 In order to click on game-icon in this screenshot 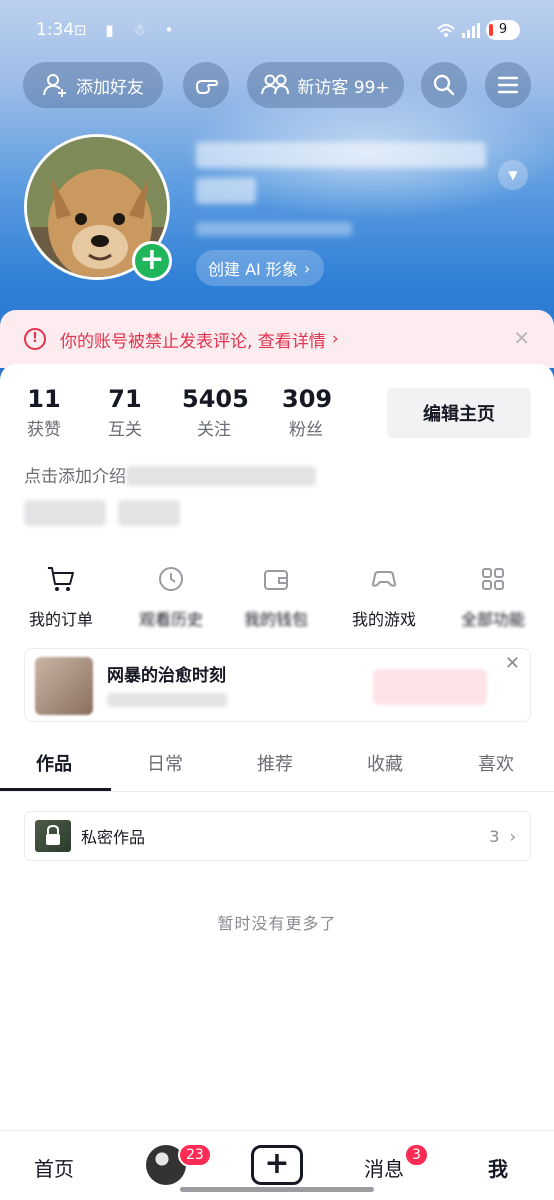, I will do `click(384, 579)`.